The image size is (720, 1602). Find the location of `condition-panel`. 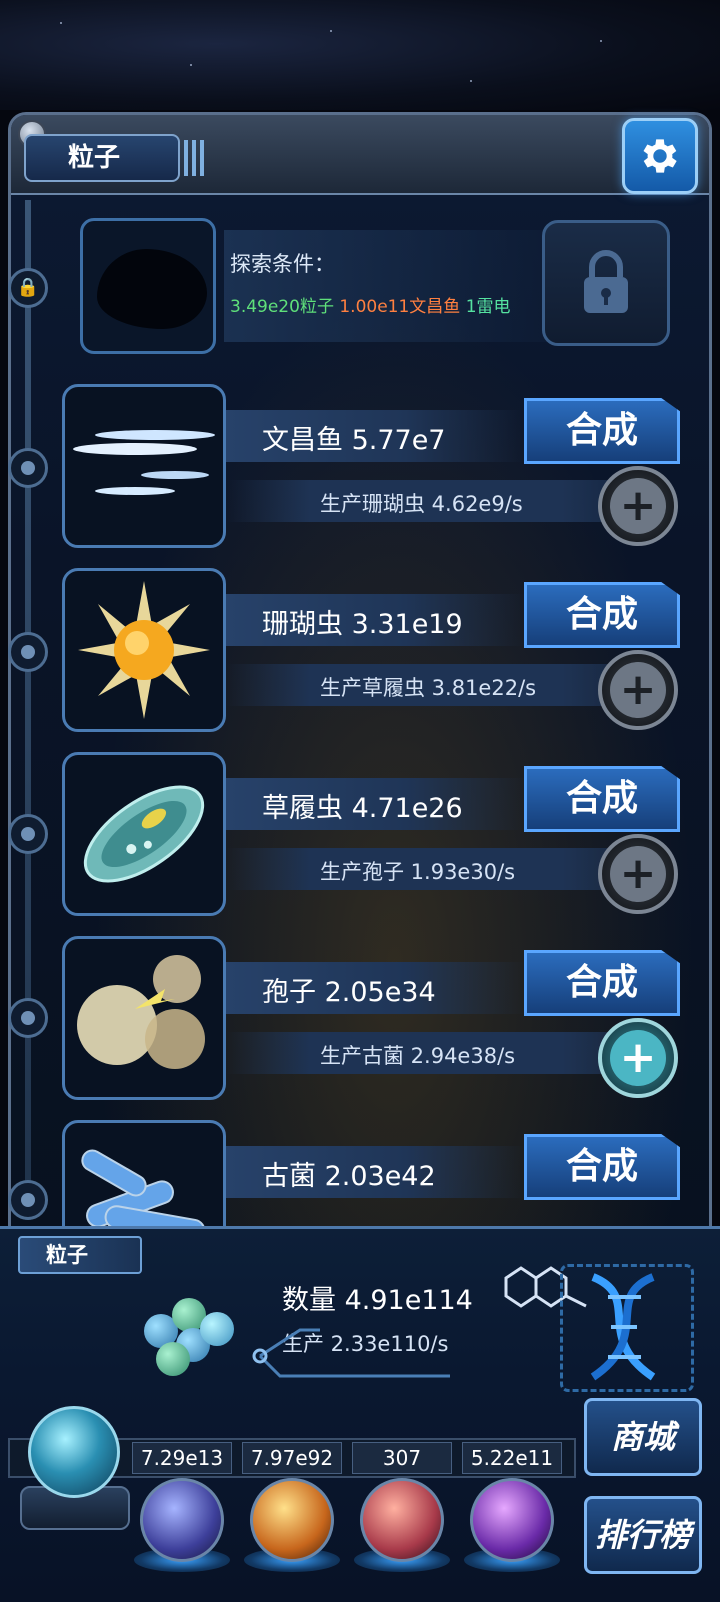

condition-panel is located at coordinates (389, 286).